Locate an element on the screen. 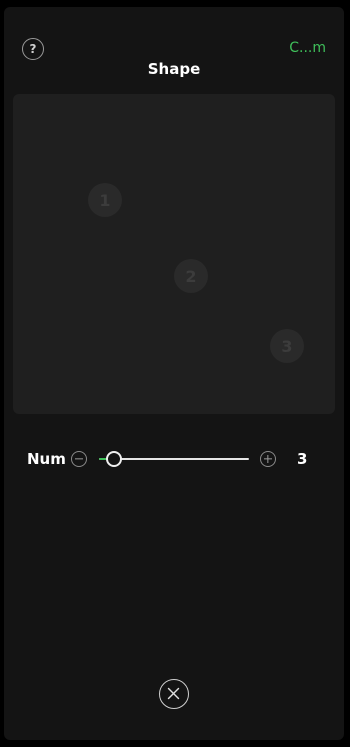 The width and height of the screenshot is (350, 747). num-label: Num is located at coordinates (46, 459).